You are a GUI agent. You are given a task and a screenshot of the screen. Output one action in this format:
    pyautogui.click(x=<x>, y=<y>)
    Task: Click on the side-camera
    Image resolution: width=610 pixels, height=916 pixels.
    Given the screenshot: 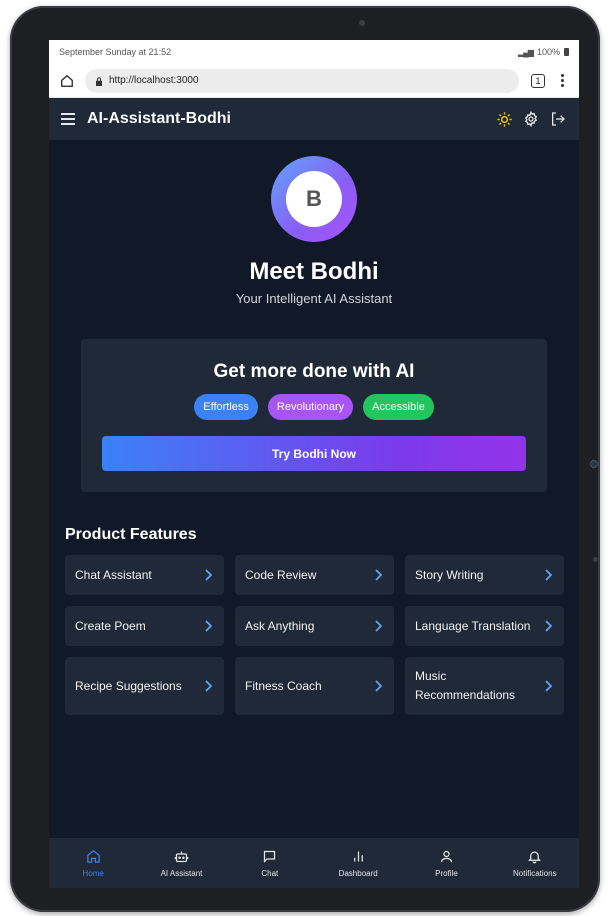 What is the action you would take?
    pyautogui.click(x=594, y=464)
    